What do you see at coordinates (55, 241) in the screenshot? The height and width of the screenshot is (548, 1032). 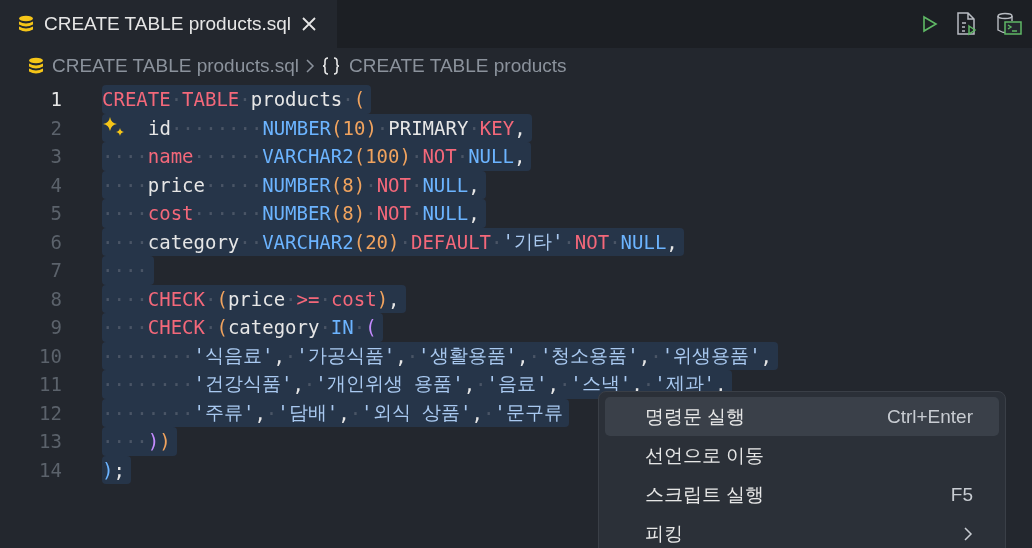 I see `line-number: 6` at bounding box center [55, 241].